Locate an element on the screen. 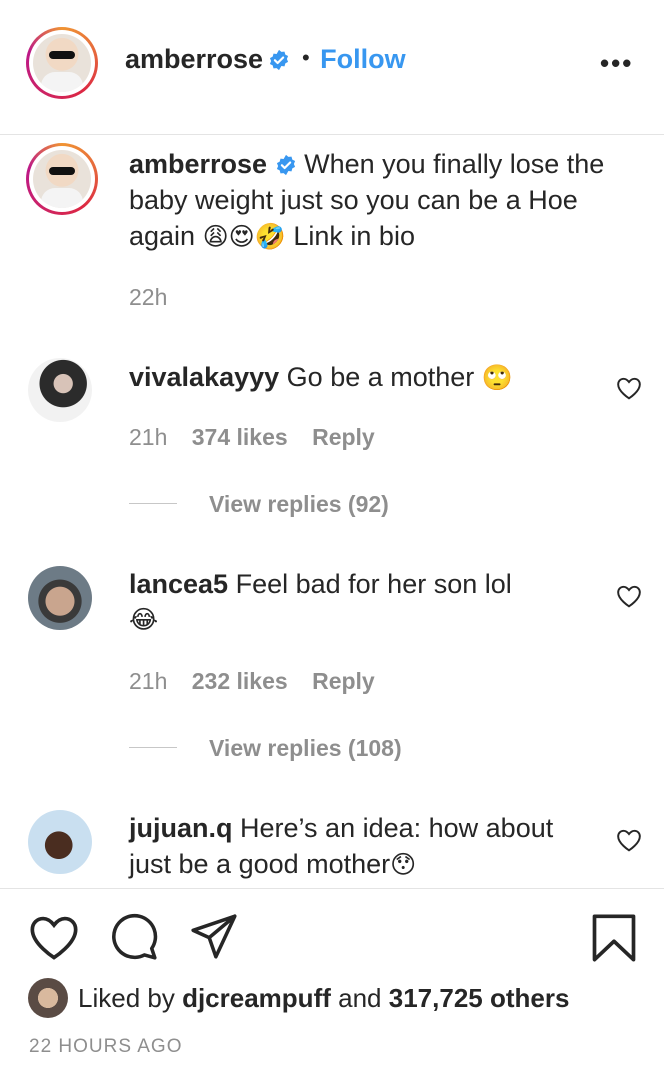 The image size is (664, 1080). liker-avatar is located at coordinates (48, 998).